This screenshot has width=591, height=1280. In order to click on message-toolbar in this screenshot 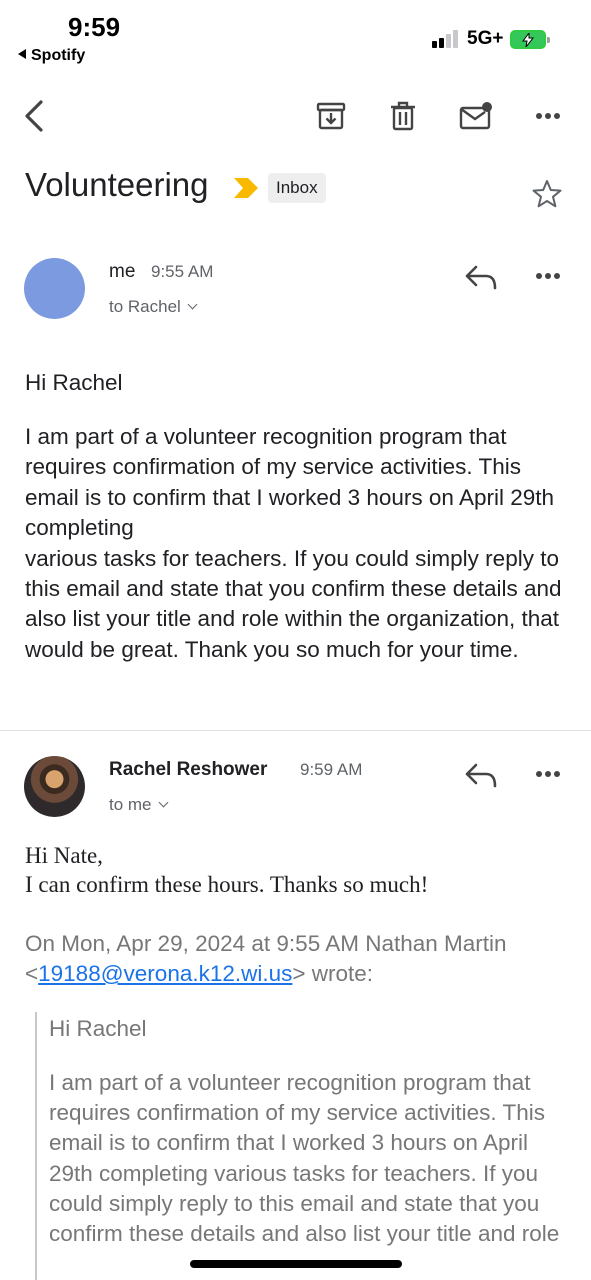, I will do `click(295, 116)`.